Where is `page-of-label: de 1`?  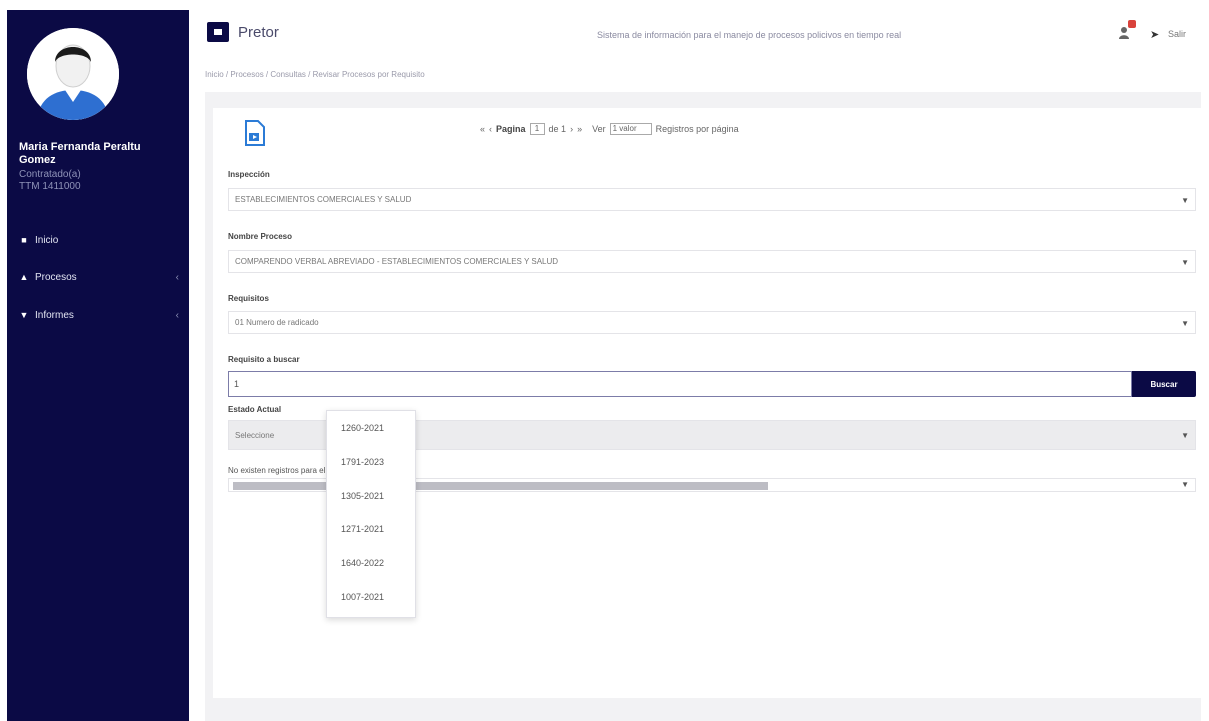
page-of-label: de 1 is located at coordinates (557, 129).